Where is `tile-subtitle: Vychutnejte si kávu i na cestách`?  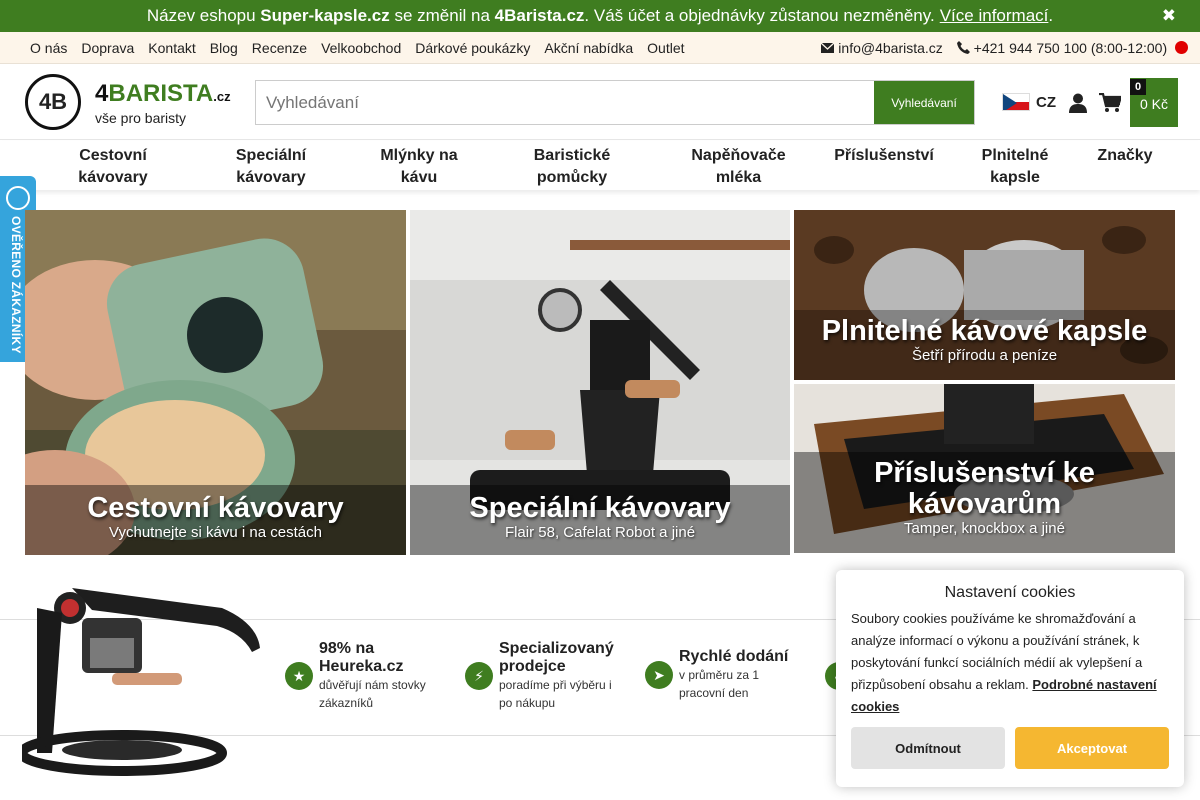
tile-subtitle: Vychutnejte si kávu i na cestách is located at coordinates (215, 532).